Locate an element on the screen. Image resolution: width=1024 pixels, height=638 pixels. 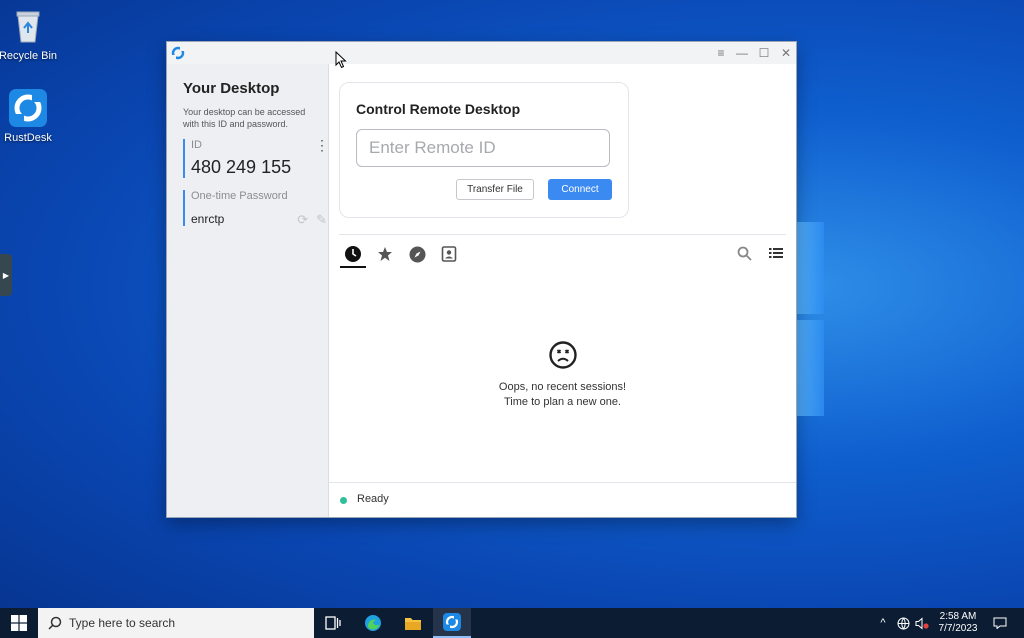
tab-address-book is located at coordinates (449, 254).